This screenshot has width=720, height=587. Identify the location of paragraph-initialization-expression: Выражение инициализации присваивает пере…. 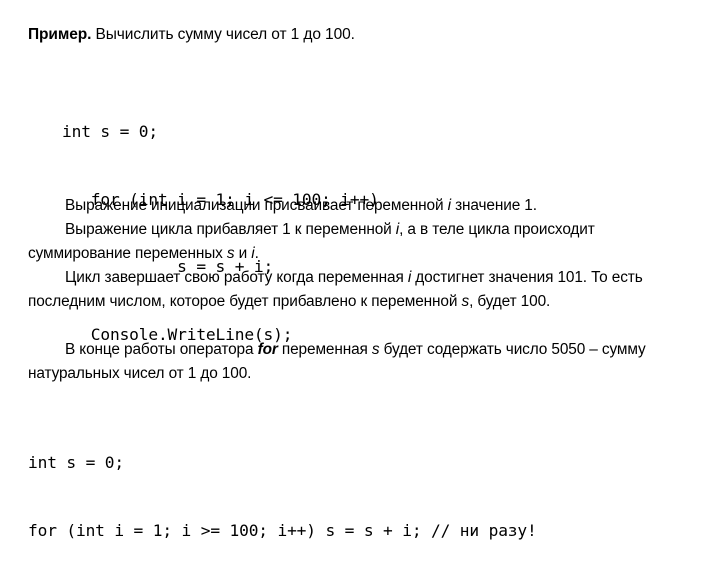
(361, 206).